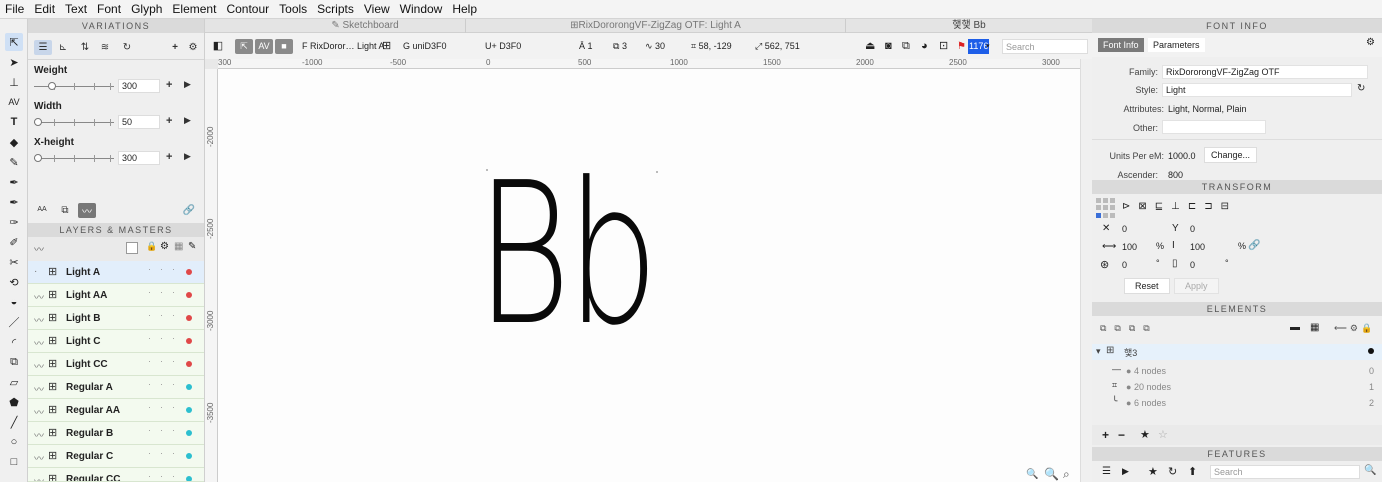 The image size is (1382, 482). Describe the element at coordinates (1134, 247) in the screenshot. I see `scale-width-field: 100` at that location.